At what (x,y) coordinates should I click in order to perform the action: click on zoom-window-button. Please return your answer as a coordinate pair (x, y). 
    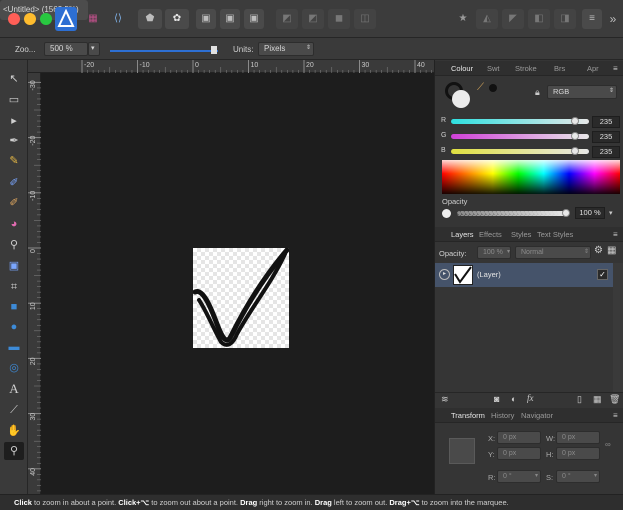
    Looking at the image, I should click on (46, 19).